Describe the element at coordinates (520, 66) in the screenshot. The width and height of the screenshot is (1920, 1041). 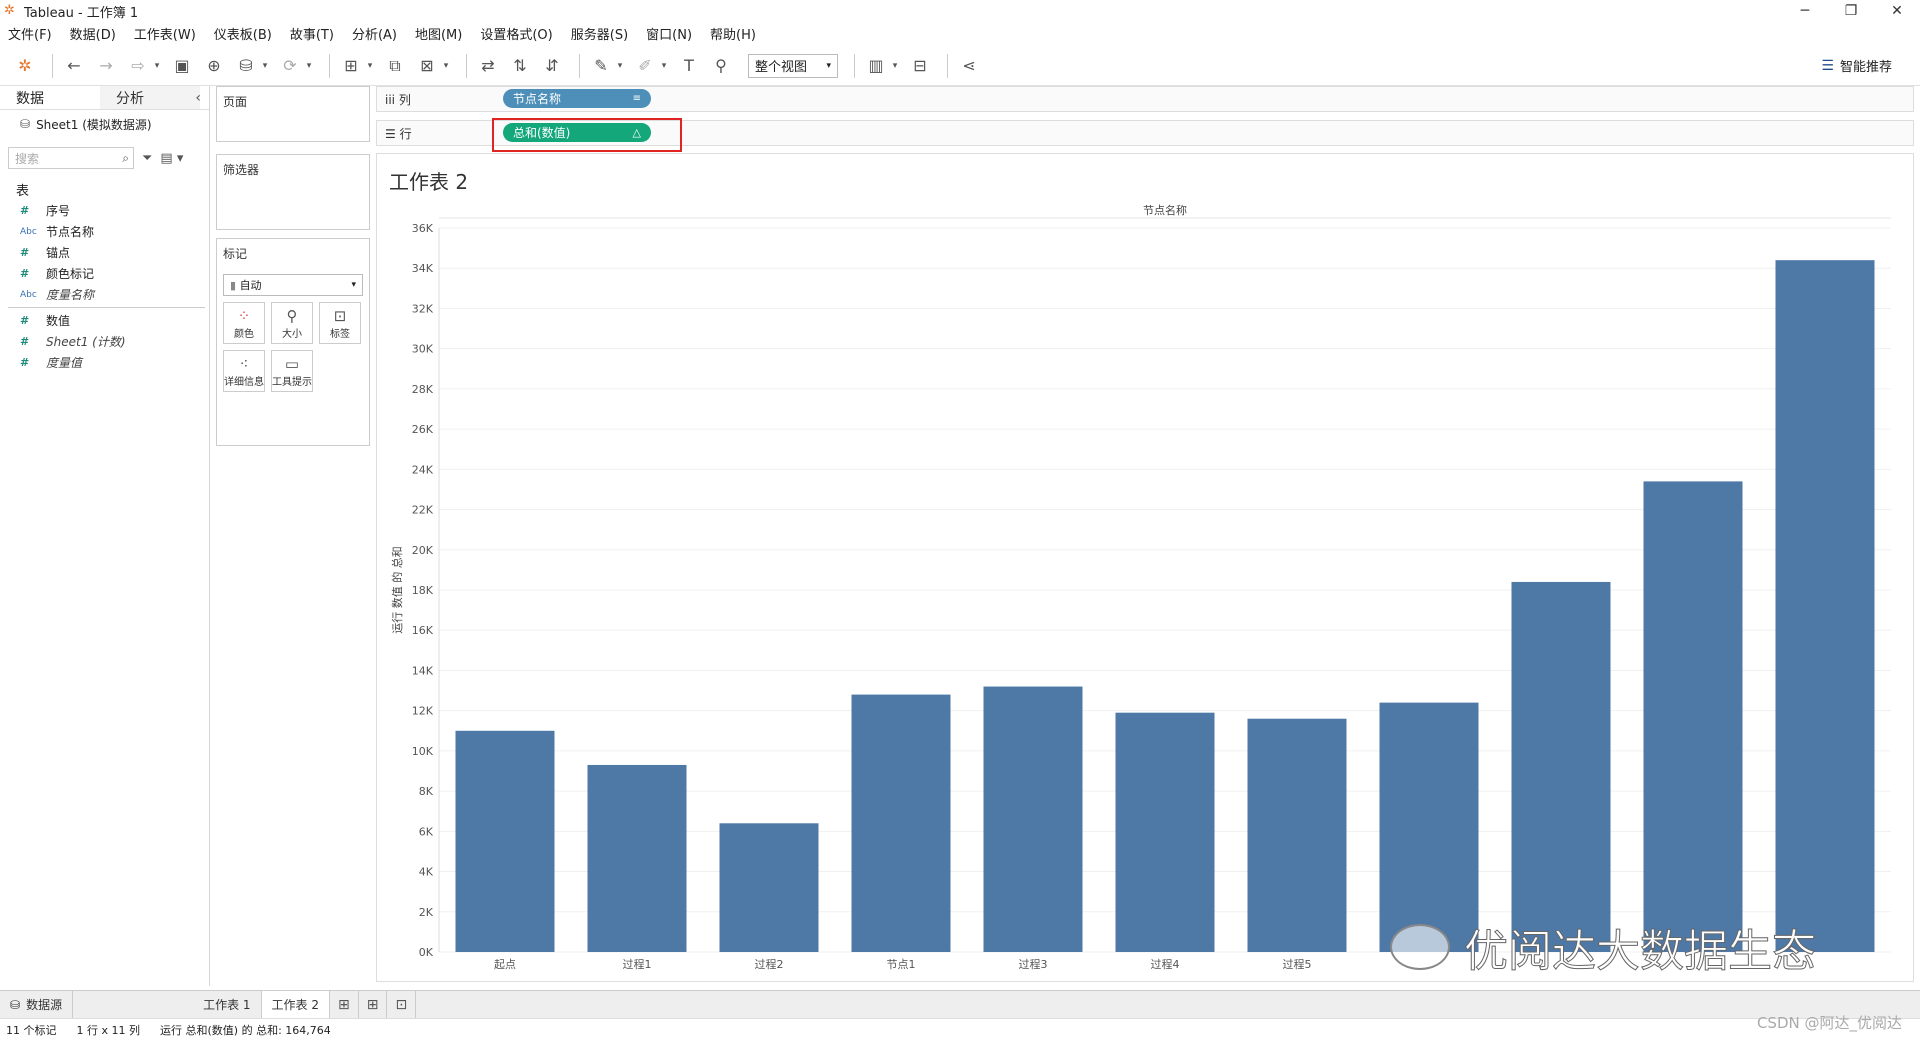
I see `sort-asc-icon: ⇅` at that location.